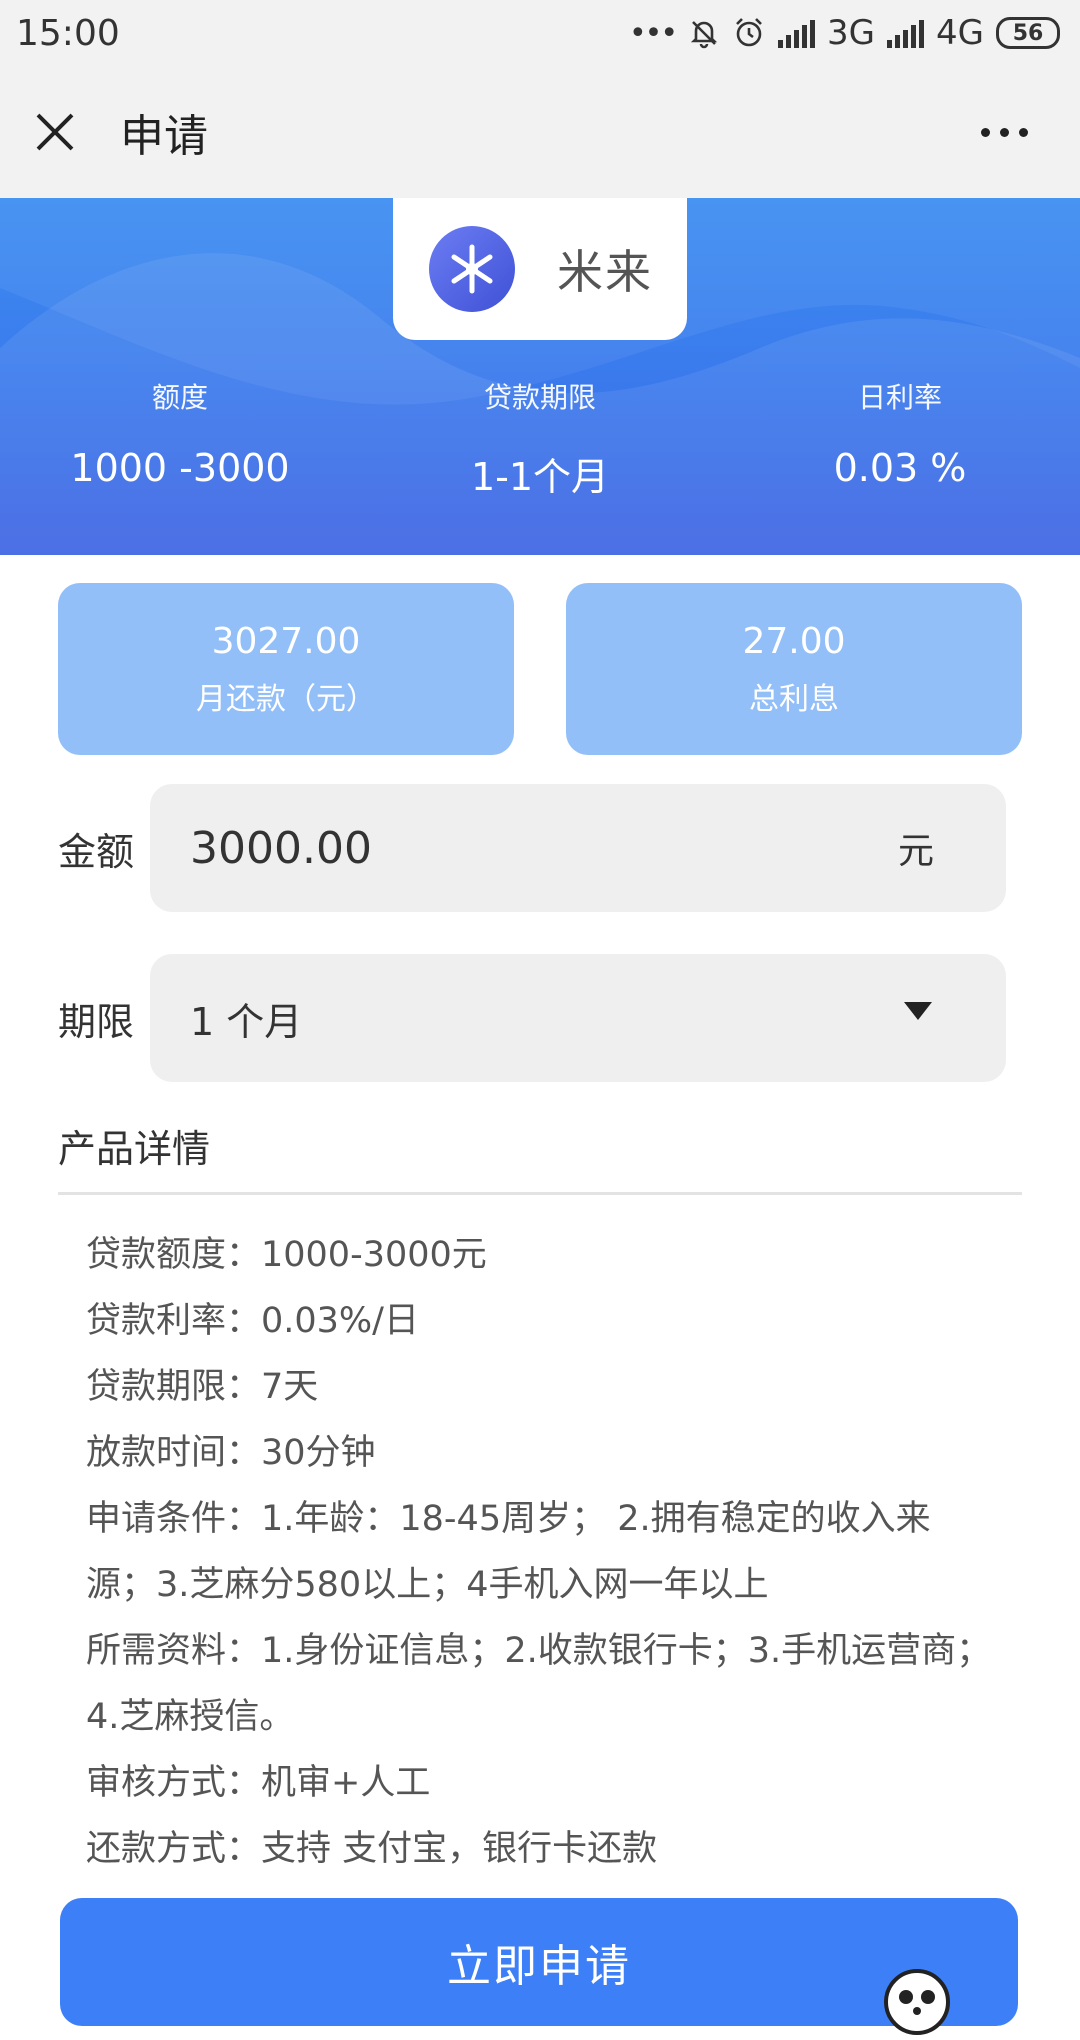 This screenshot has height=2040, width=1080. I want to click on amount-label: 金额, so click(96, 851).